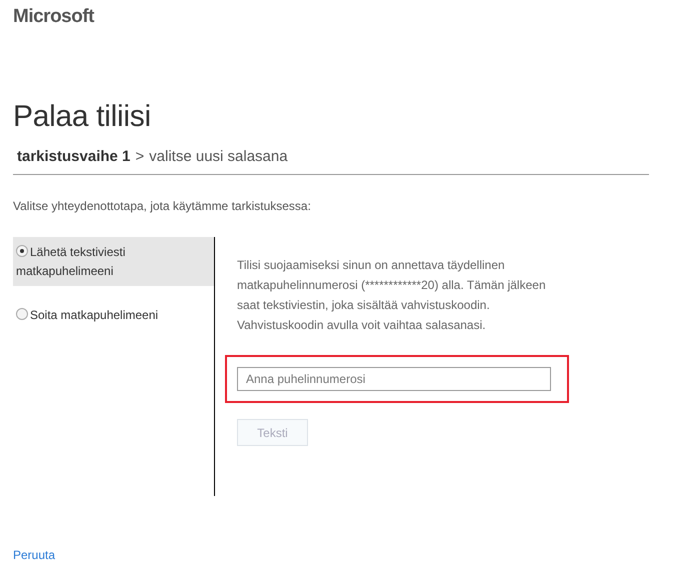 Image resolution: width=679 pixels, height=565 pixels. Describe the element at coordinates (113, 315) in the screenshot. I see `contact-option: Soita matkapuhelimeeni` at that location.